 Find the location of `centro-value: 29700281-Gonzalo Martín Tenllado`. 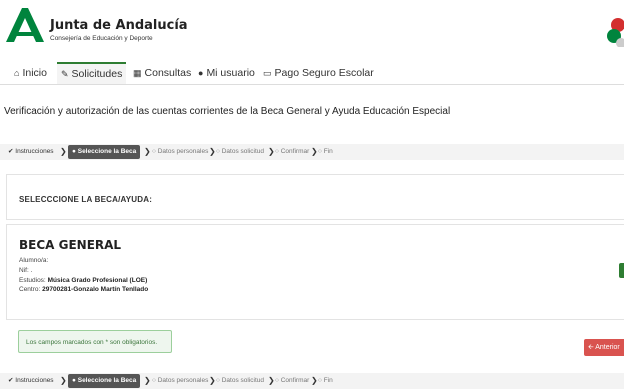

centro-value: 29700281-Gonzalo Martín Tenllado is located at coordinates (95, 289).